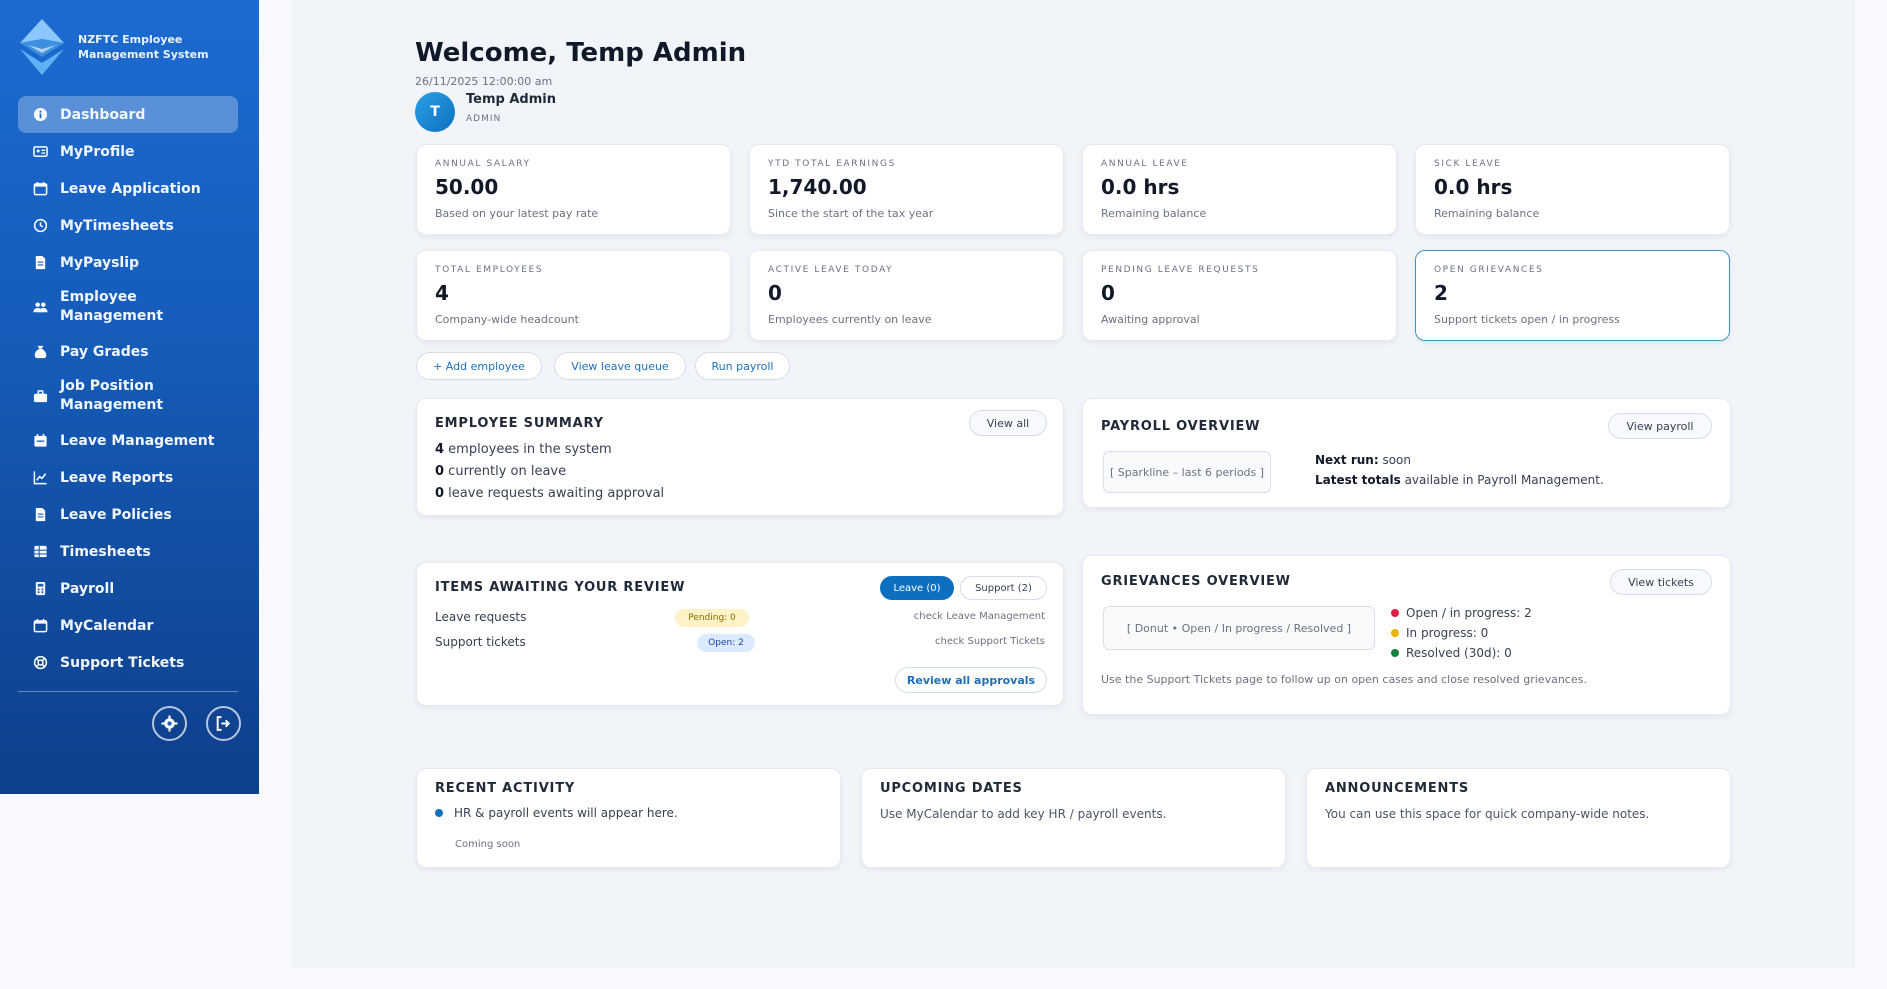 This screenshot has height=989, width=1887. Describe the element at coordinates (128, 662) in the screenshot. I see `sidebar-item-support-tickets: Support Tickets` at that location.